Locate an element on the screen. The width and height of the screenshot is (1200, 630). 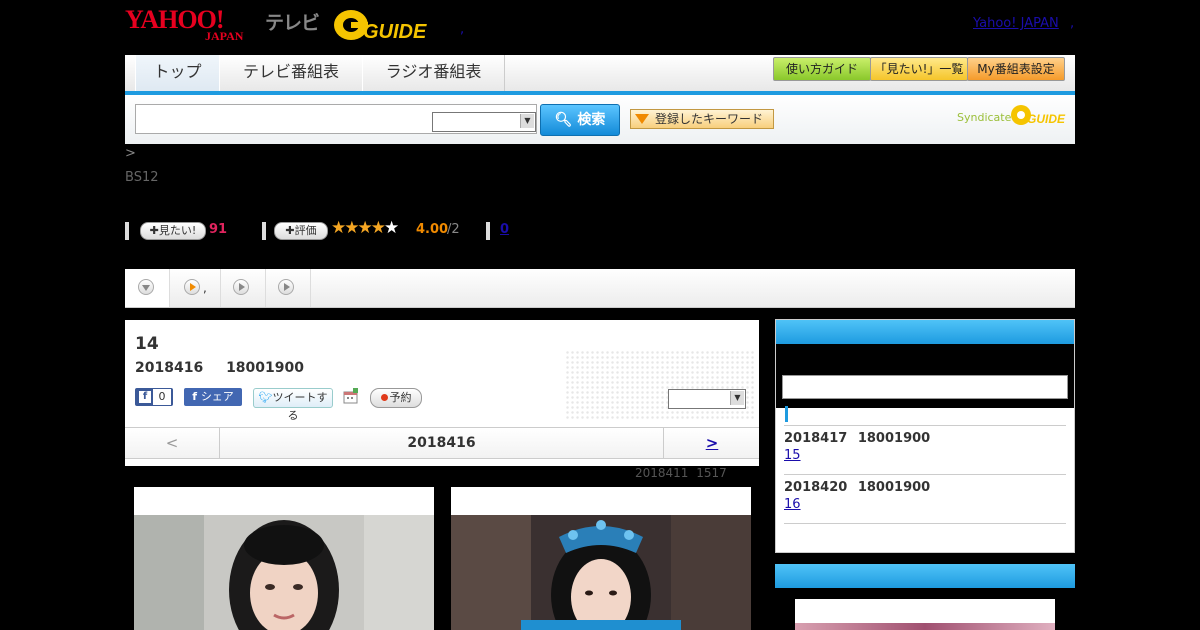
program-action-select: ▼ is located at coordinates (707, 399).